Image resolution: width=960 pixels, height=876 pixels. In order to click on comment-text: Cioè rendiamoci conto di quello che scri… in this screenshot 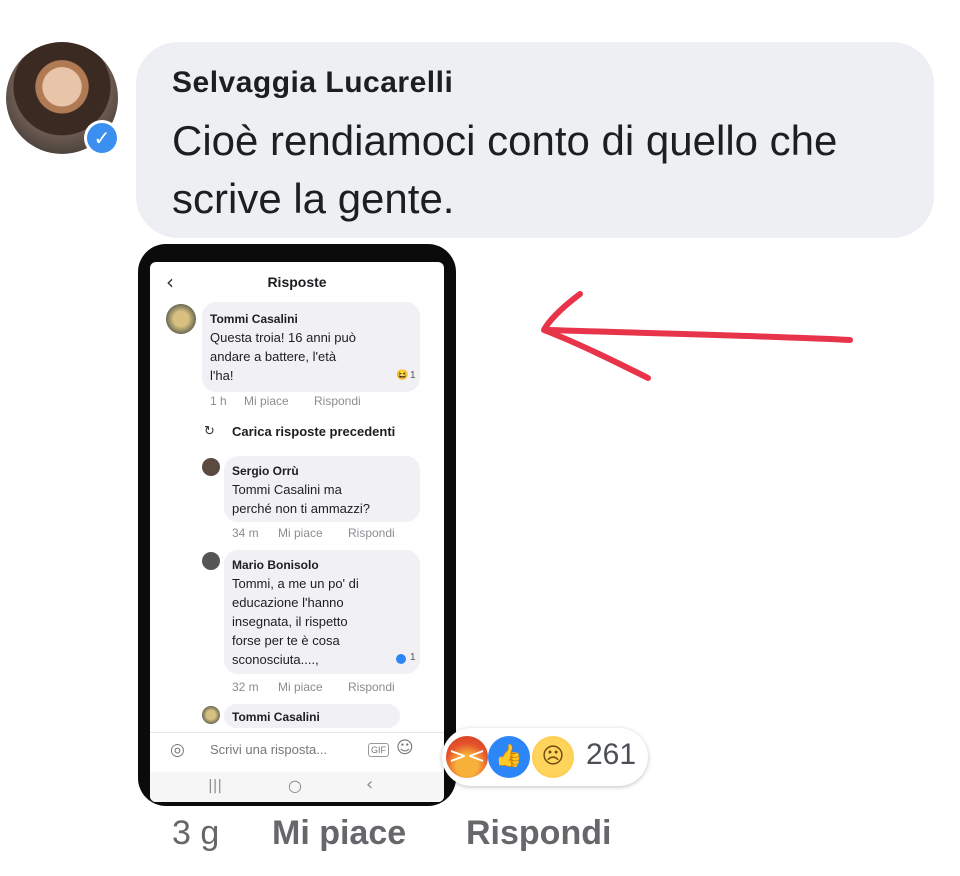, I will do `click(505, 169)`.